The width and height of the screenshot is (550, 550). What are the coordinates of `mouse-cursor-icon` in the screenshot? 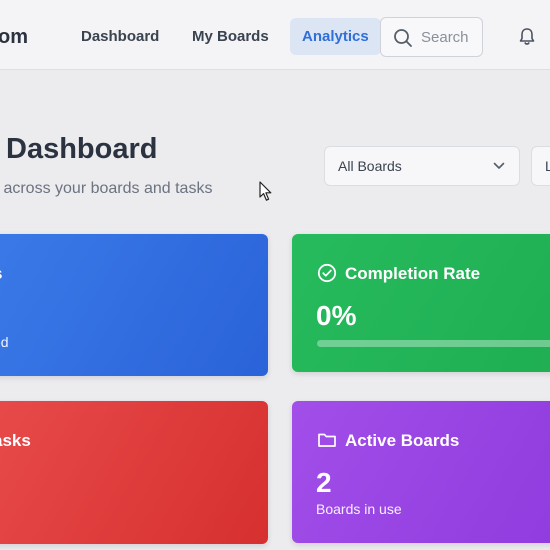 It's located at (265, 191).